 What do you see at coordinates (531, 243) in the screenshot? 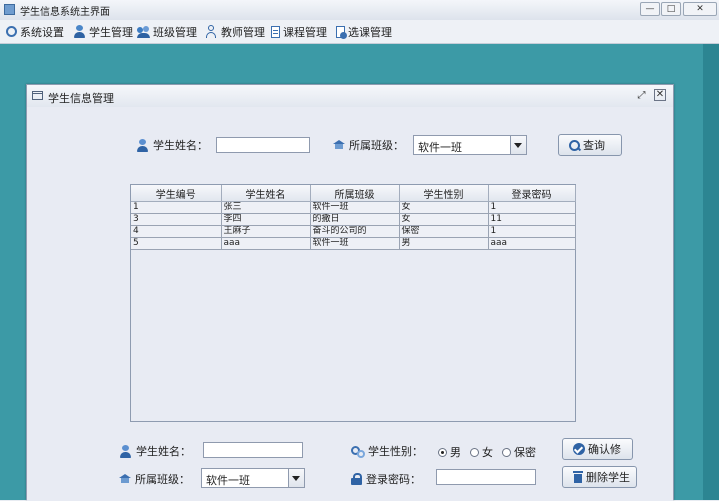
I see `table-cell: aaa` at bounding box center [531, 243].